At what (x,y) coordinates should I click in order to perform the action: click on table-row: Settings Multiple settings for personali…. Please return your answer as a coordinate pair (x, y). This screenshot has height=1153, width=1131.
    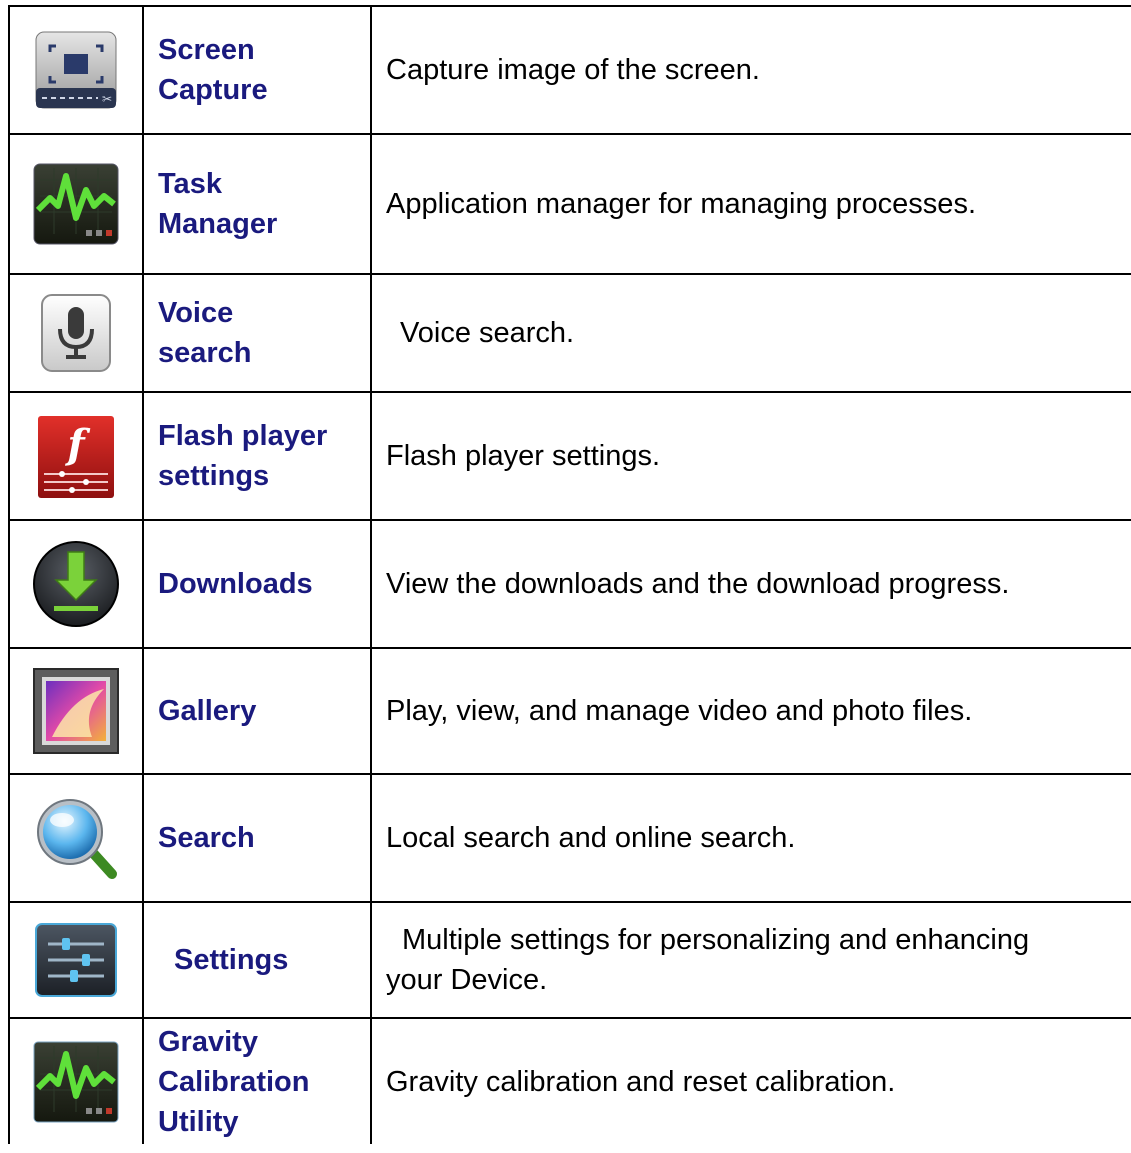
    Looking at the image, I should click on (569, 960).